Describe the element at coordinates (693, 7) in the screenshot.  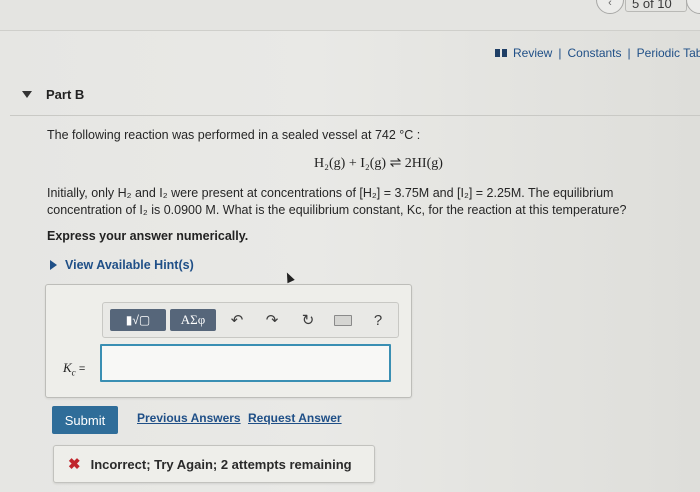
I see `next-item-button` at that location.